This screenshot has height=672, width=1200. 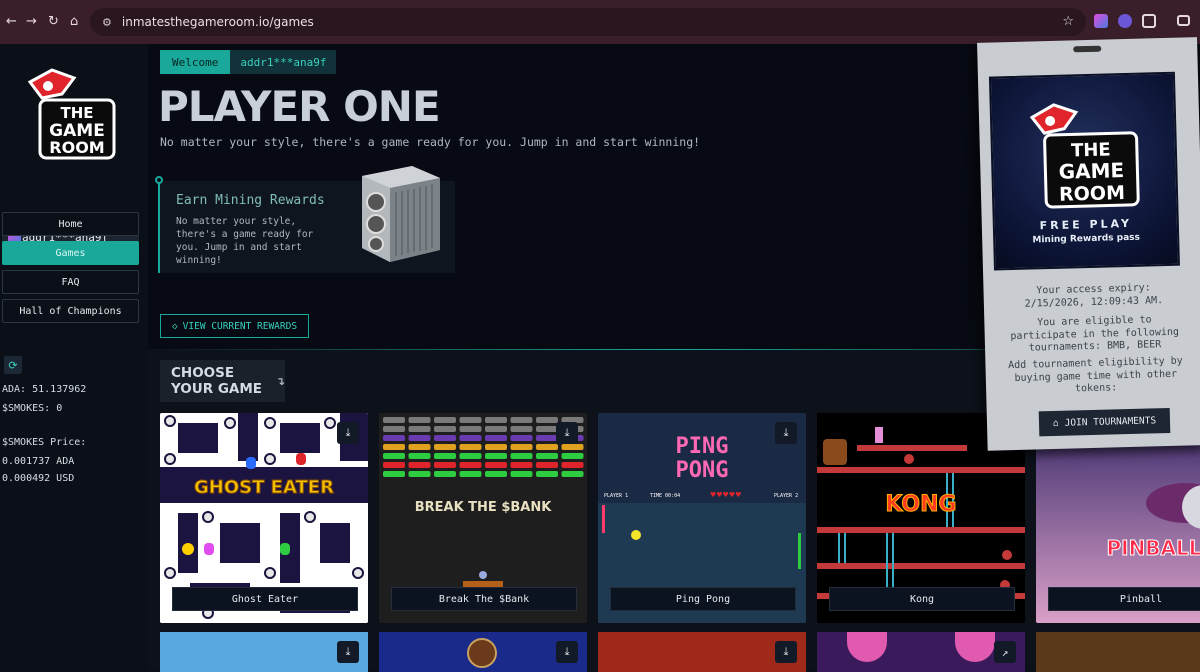 What do you see at coordinates (13, 365) in the screenshot?
I see `refresh-balance-button: ⟳` at bounding box center [13, 365].